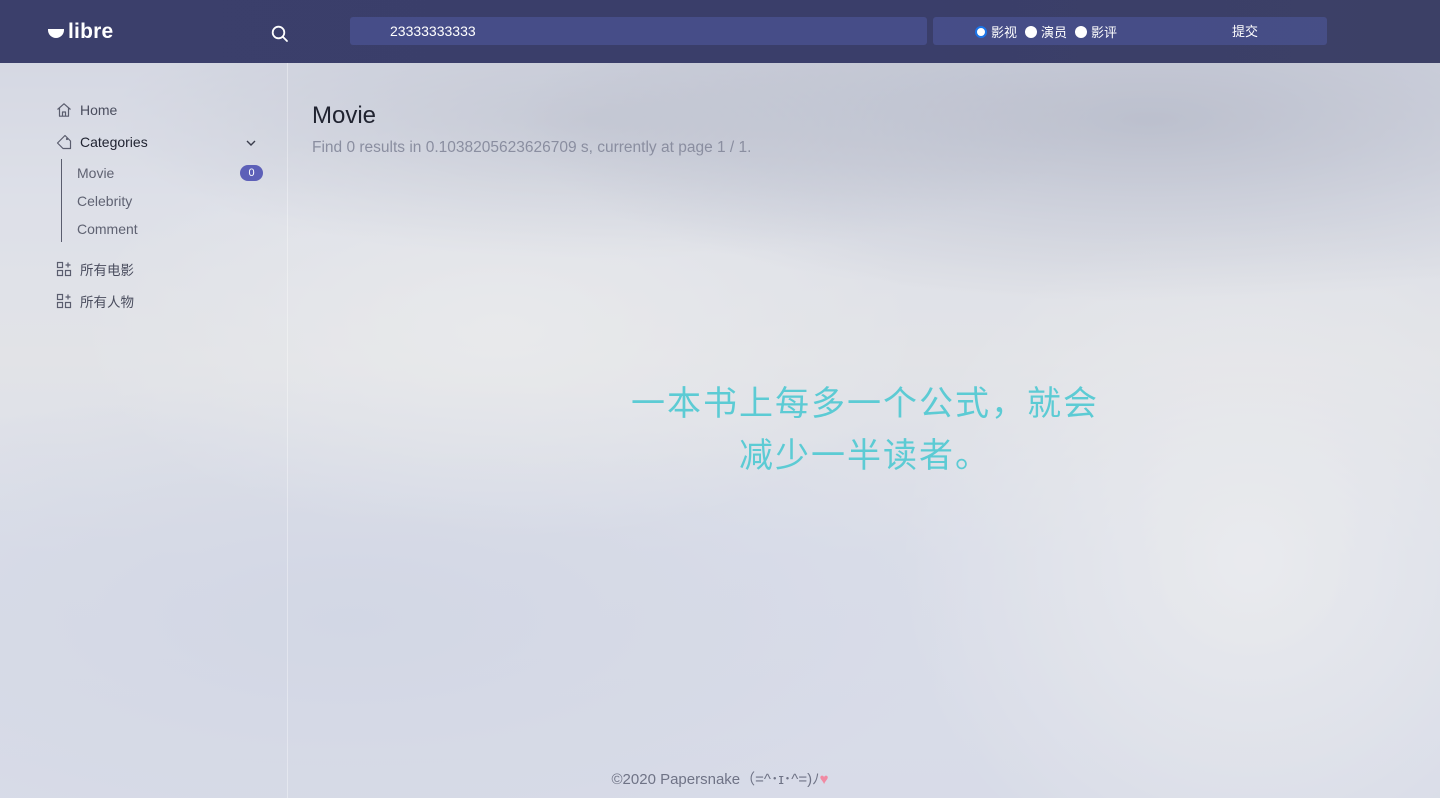 This screenshot has width=1440, height=798. What do you see at coordinates (638, 31) in the screenshot?
I see `search-input` at bounding box center [638, 31].